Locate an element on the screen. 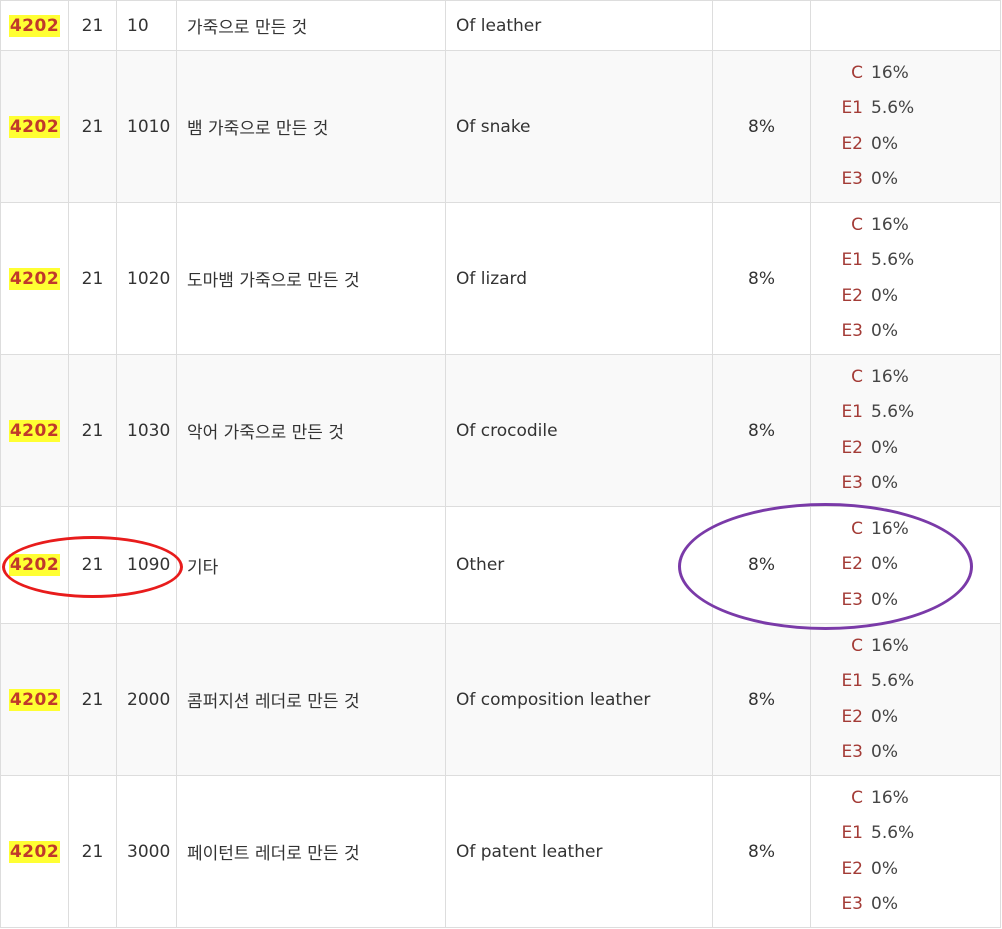  national-code-cell: 1090 is located at coordinates (146, 565).